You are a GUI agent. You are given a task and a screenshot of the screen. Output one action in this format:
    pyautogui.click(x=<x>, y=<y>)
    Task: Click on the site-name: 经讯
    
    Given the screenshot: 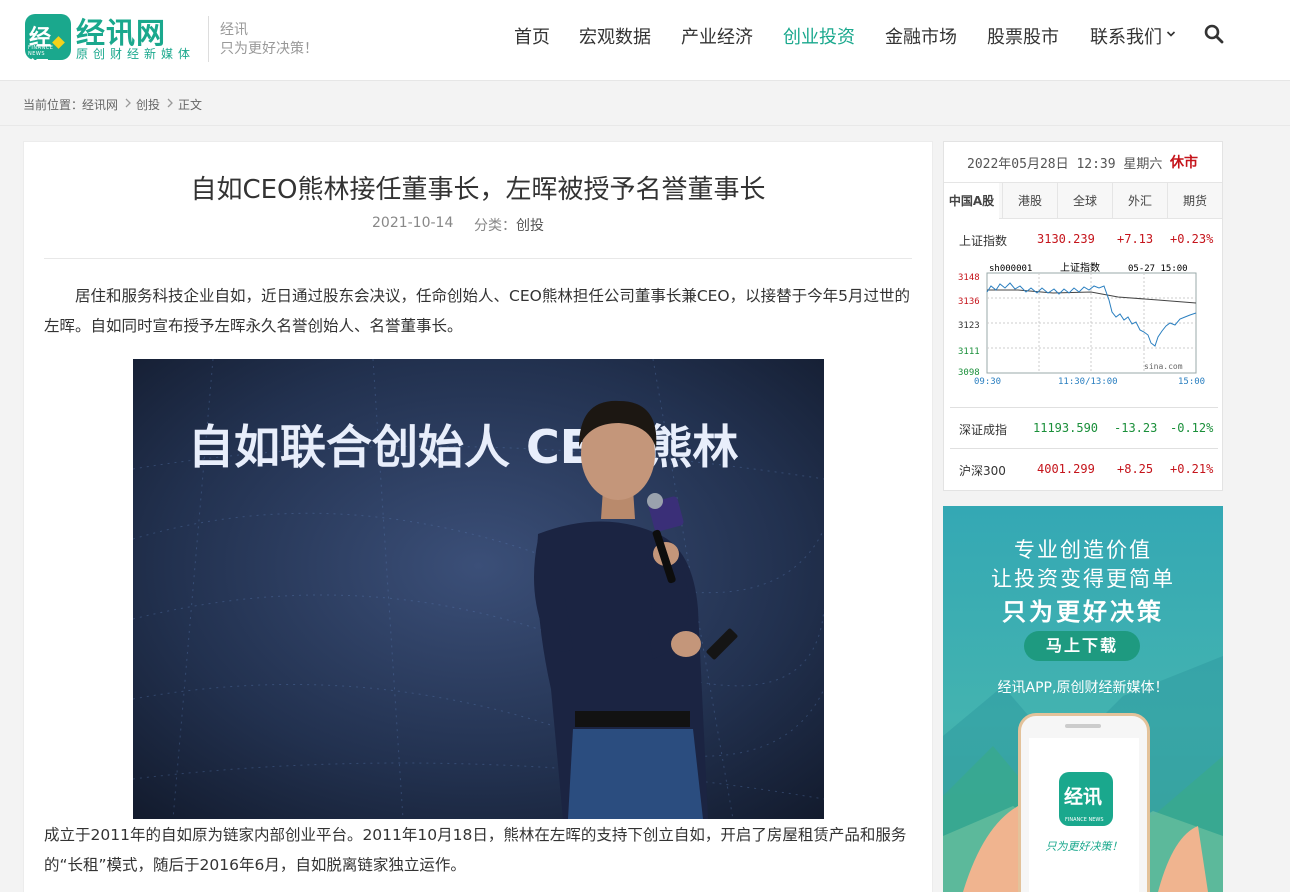 What is the action you would take?
    pyautogui.click(x=234, y=30)
    